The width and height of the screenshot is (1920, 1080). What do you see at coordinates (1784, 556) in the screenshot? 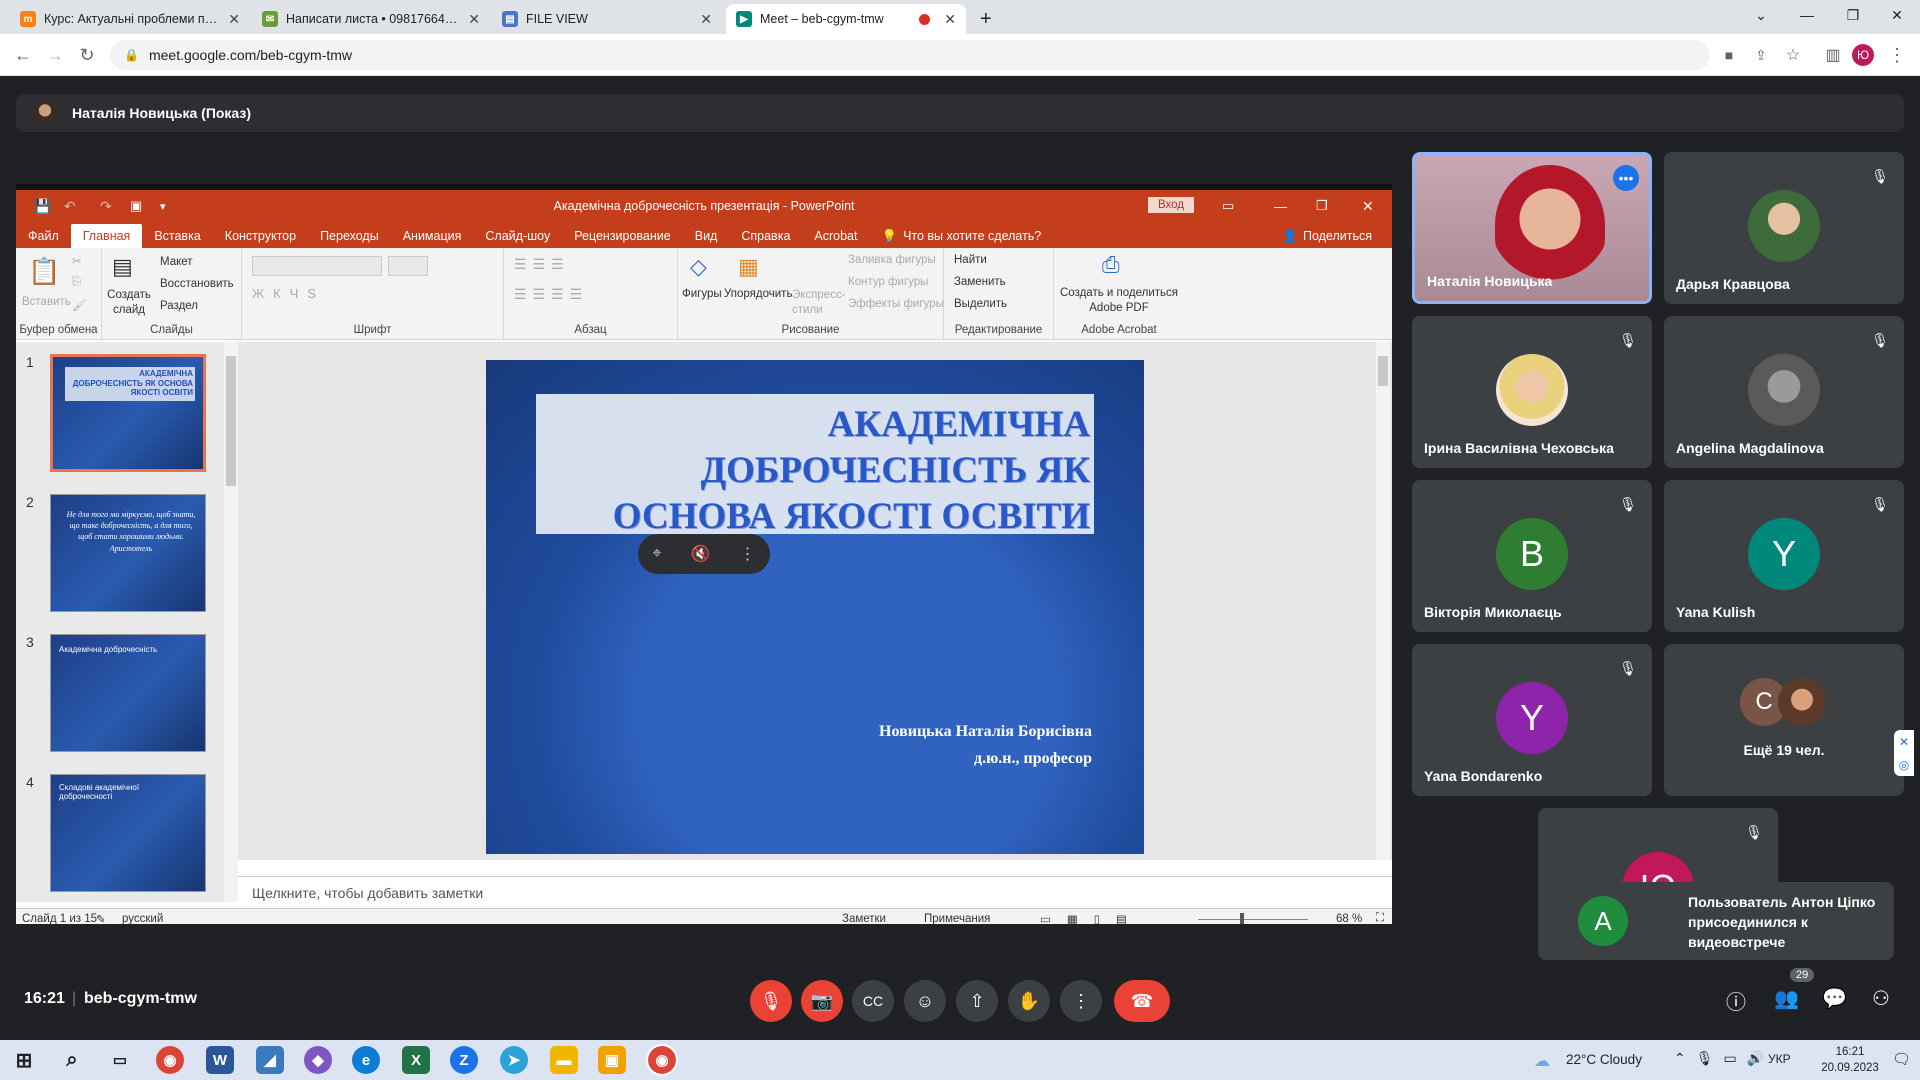
I see `participant-tile: 🎙 Y Yana Kulish` at bounding box center [1784, 556].